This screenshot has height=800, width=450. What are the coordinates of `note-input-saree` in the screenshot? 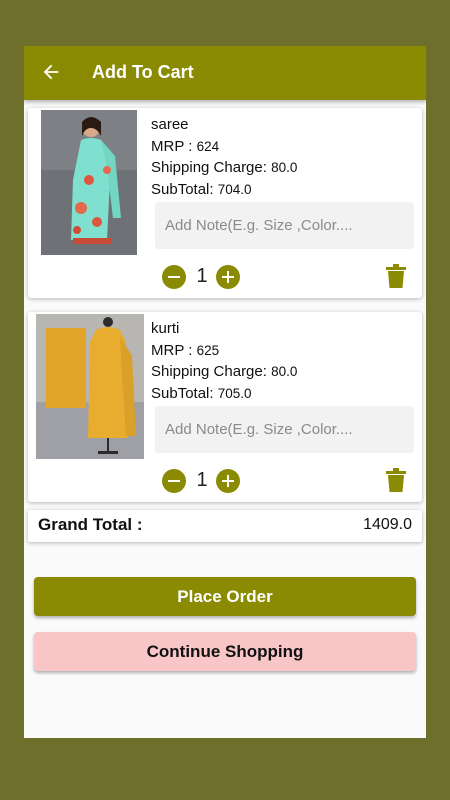 It's located at (284, 225).